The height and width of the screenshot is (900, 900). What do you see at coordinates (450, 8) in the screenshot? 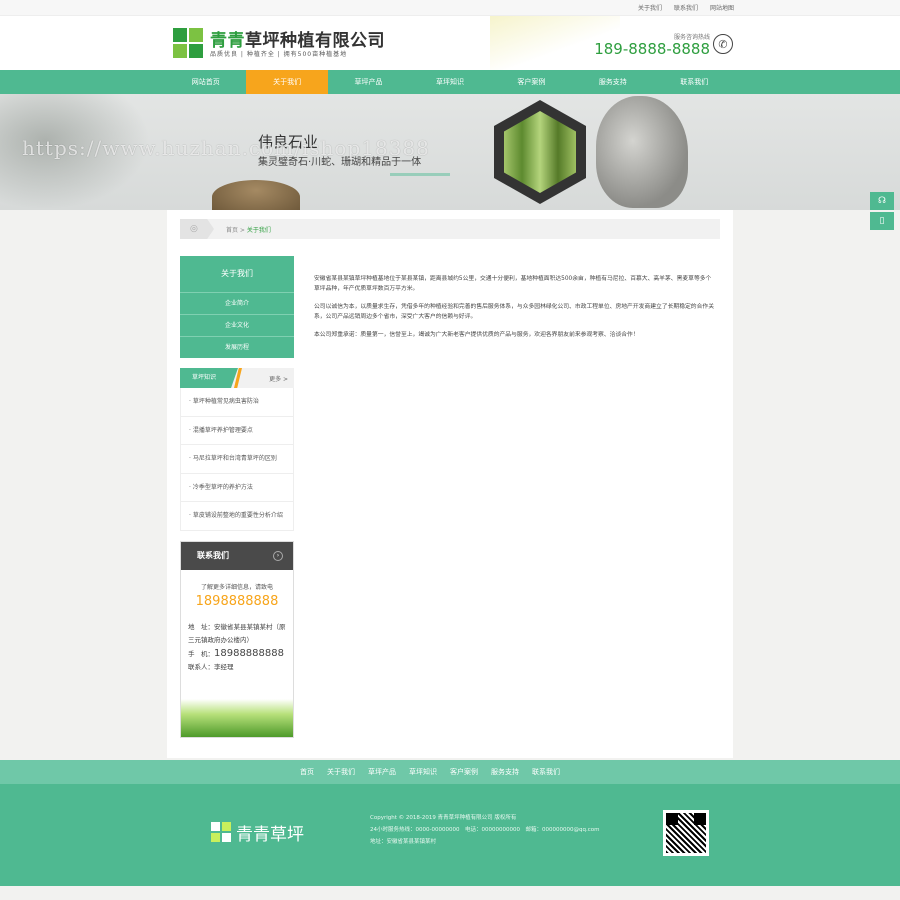
I see `top-bar: 关于我们 联系我们 网站地图` at bounding box center [450, 8].